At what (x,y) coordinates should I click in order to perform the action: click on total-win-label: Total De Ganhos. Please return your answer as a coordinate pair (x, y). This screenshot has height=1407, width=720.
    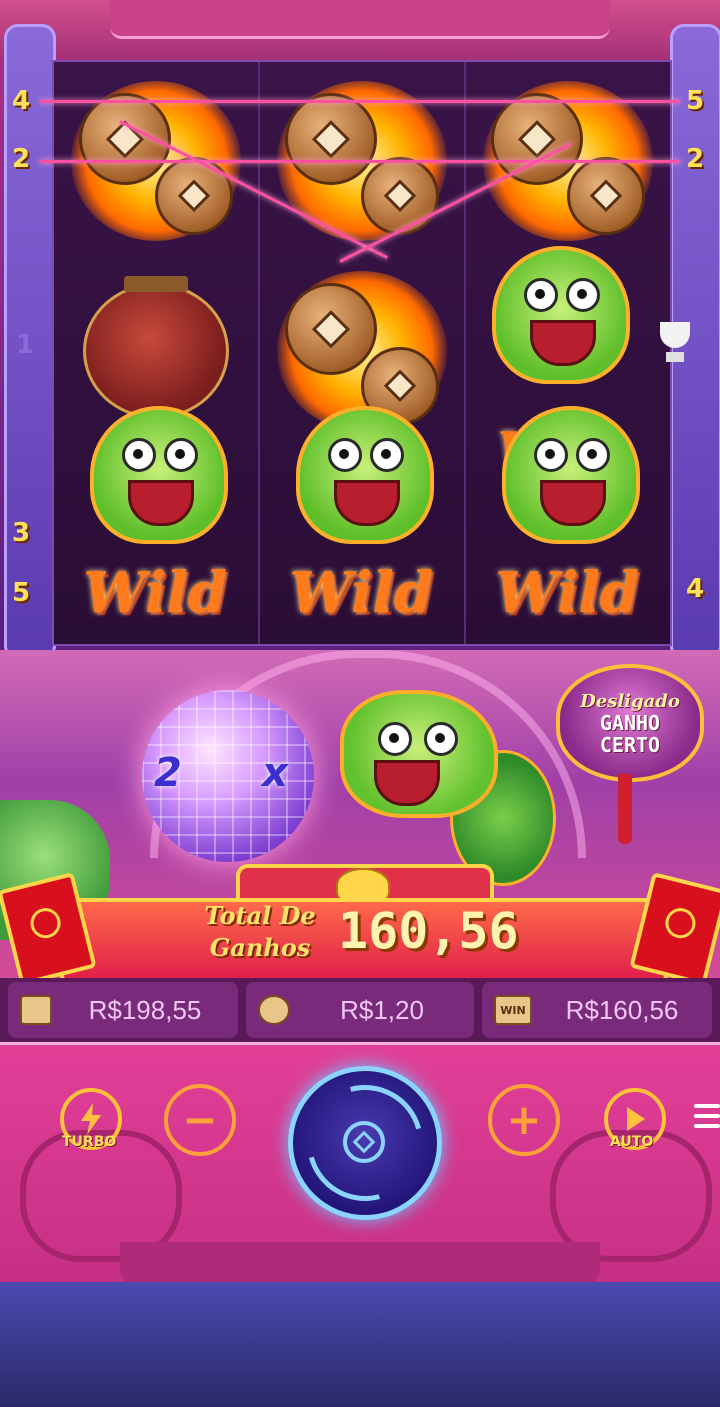
    Looking at the image, I should click on (260, 932).